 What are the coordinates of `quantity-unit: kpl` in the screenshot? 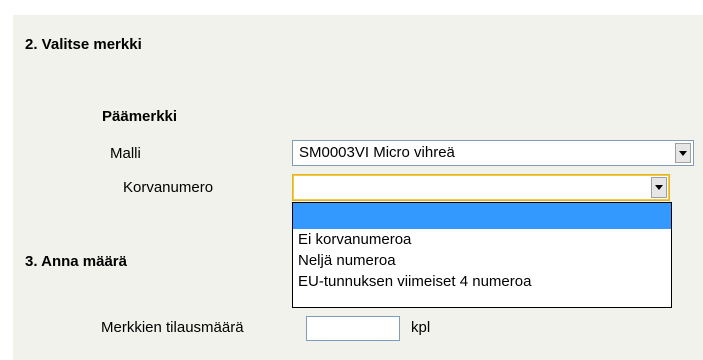 It's located at (421, 327).